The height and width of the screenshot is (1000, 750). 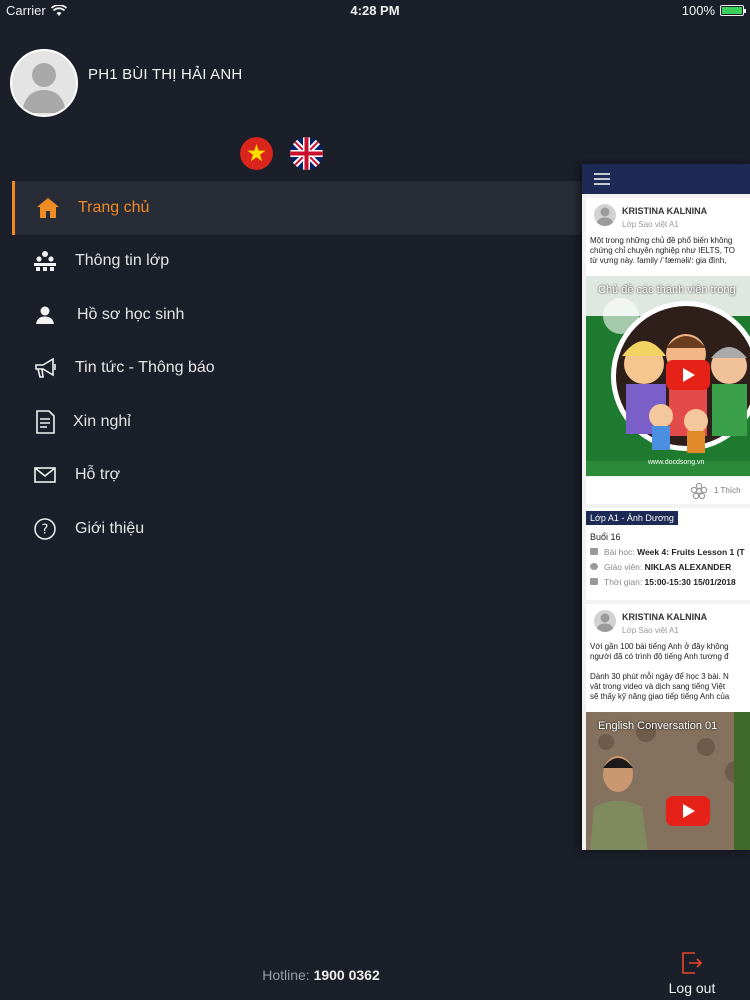 I want to click on class-badge: Lớp A1 - Ánh Dương, so click(x=632, y=518).